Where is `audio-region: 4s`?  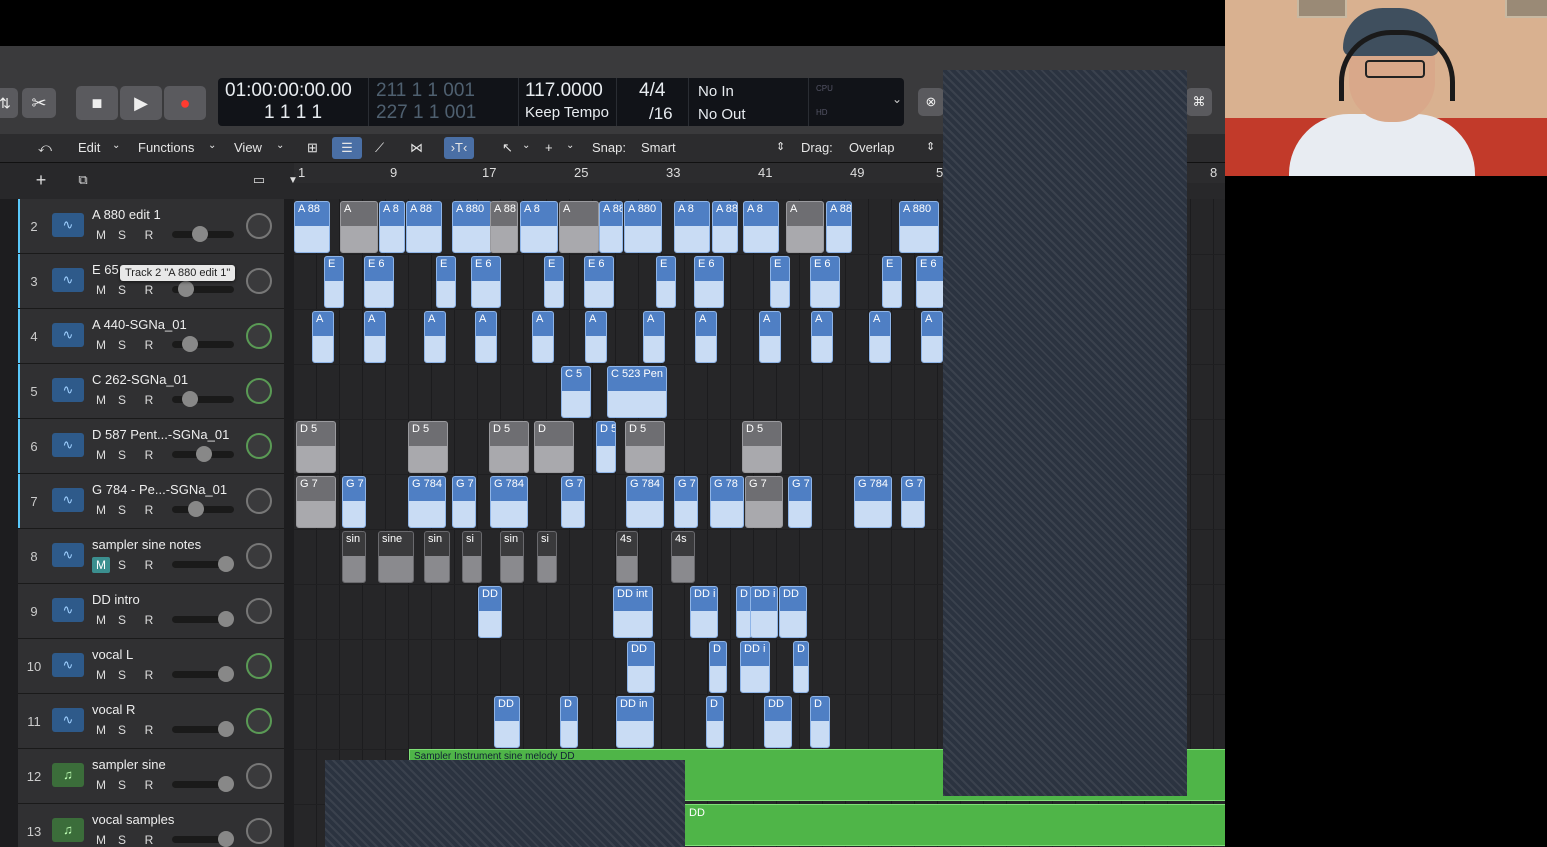
audio-region: 4s is located at coordinates (683, 557).